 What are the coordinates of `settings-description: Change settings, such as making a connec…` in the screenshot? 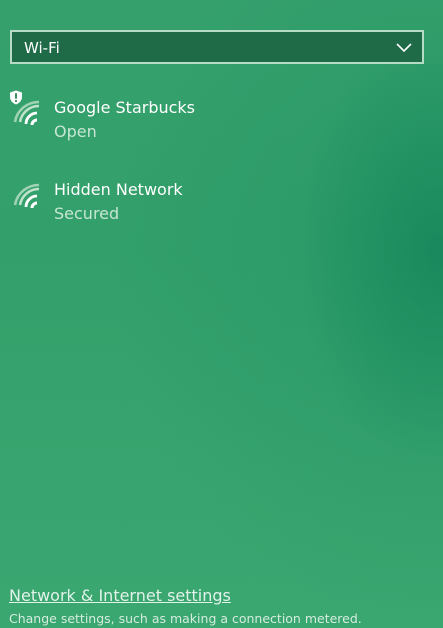 It's located at (185, 618).